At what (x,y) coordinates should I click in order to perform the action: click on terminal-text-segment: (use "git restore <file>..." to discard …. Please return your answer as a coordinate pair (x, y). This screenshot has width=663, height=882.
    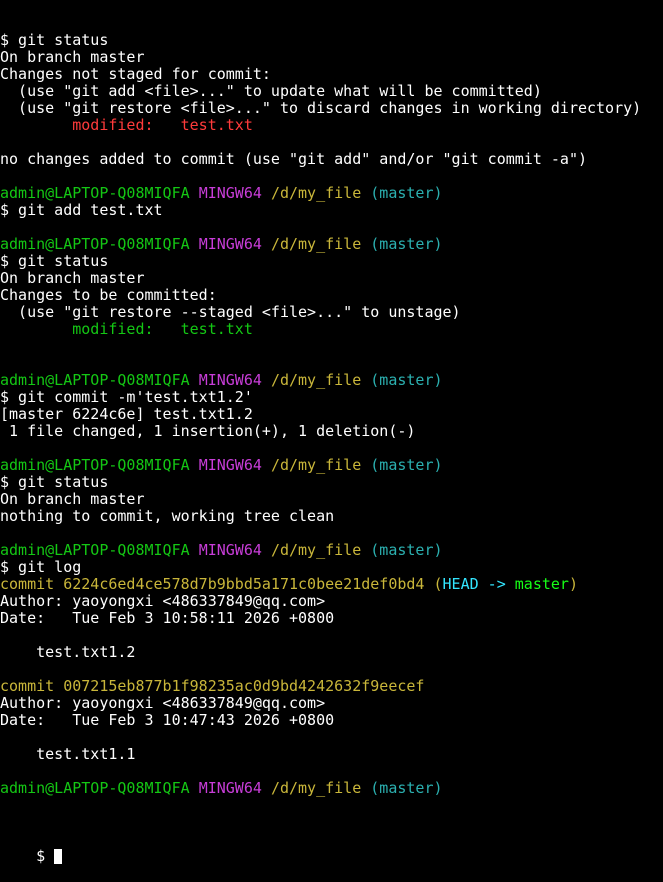
    Looking at the image, I should click on (321, 108).